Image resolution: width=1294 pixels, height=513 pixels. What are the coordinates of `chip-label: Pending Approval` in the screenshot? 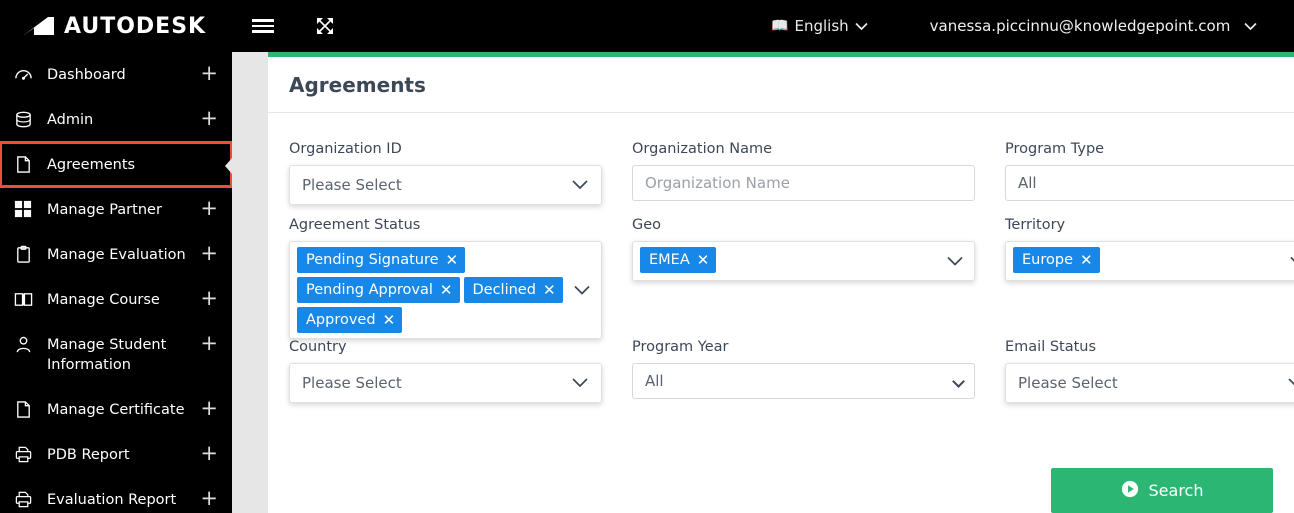 It's located at (369, 290).